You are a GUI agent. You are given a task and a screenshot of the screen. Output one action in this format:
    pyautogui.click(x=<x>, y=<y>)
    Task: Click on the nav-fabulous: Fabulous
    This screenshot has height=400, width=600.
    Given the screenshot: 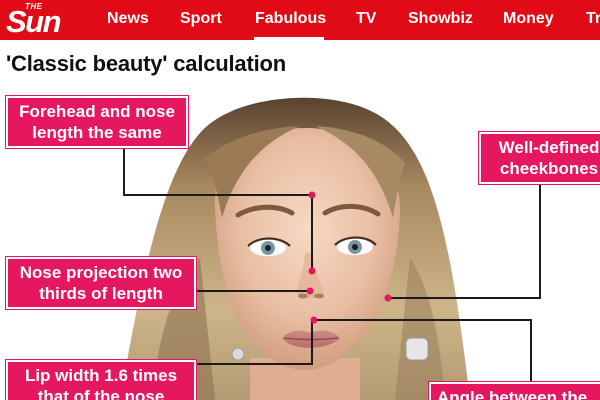 What is the action you would take?
    pyautogui.click(x=290, y=19)
    